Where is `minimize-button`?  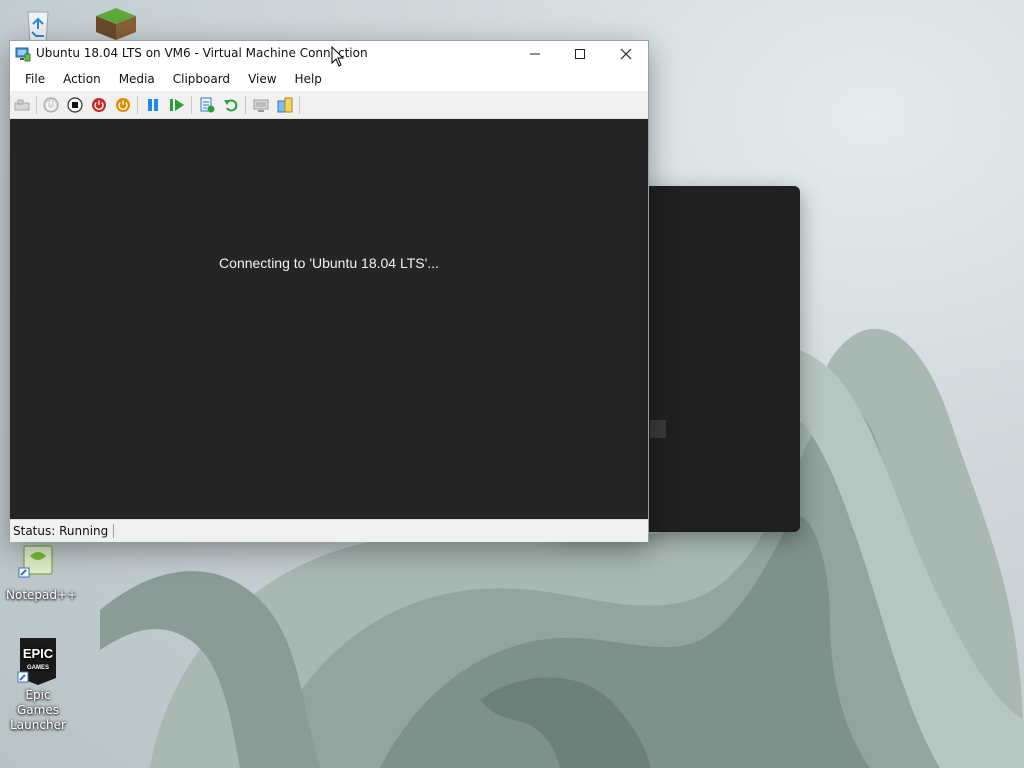
minimize-button is located at coordinates (535, 54).